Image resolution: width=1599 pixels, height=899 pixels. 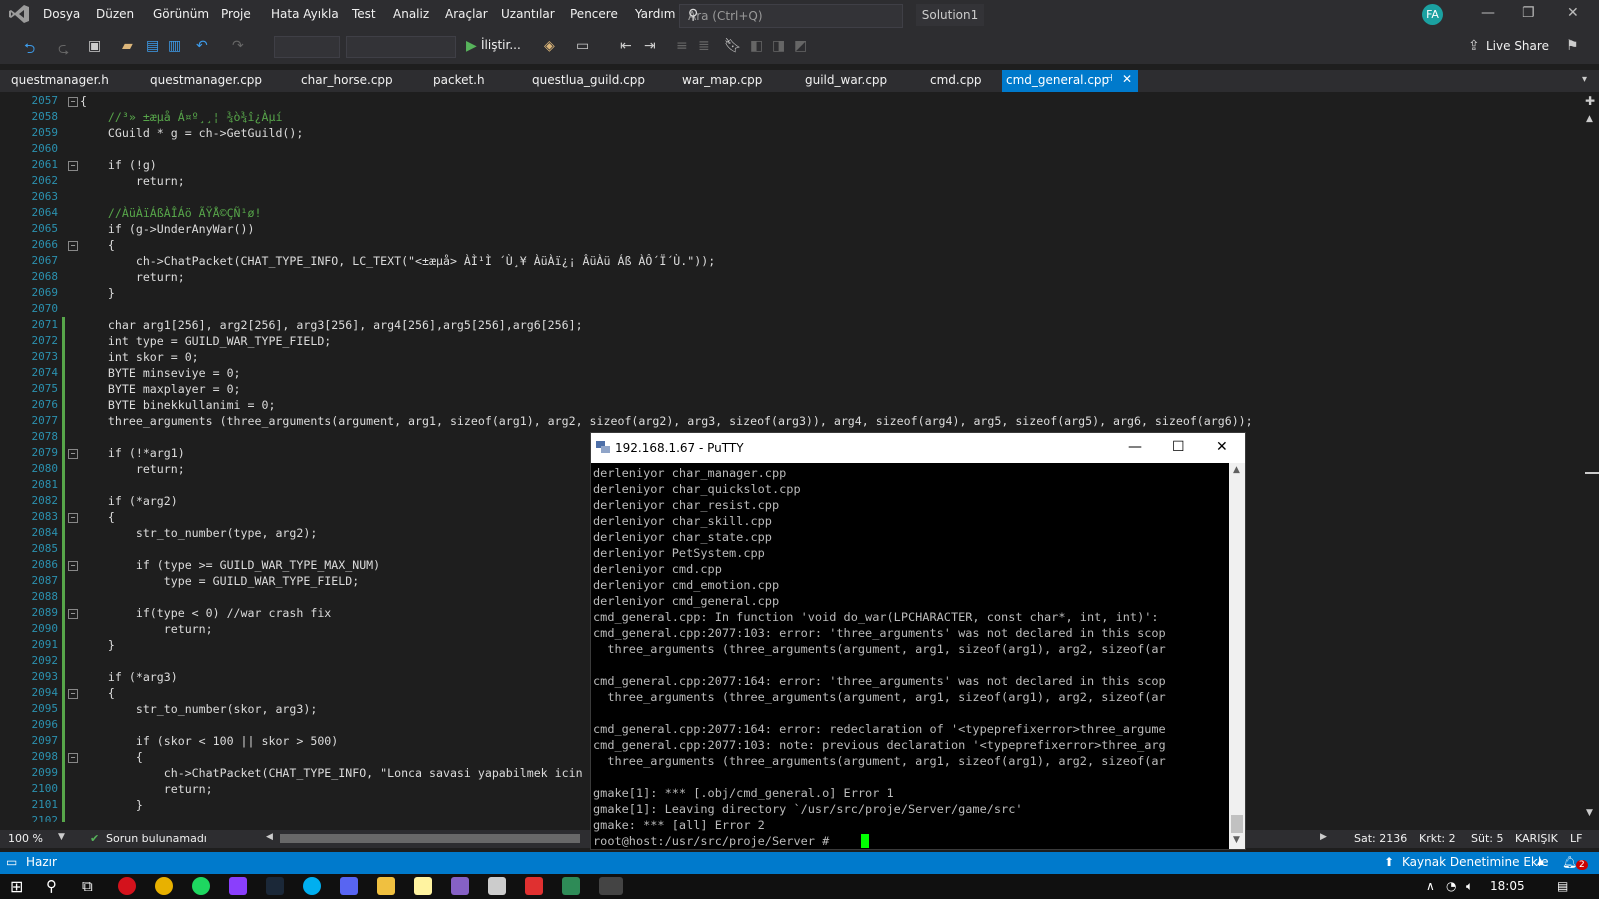 What do you see at coordinates (655, 14) in the screenshot?
I see `menu-item: Yardım` at bounding box center [655, 14].